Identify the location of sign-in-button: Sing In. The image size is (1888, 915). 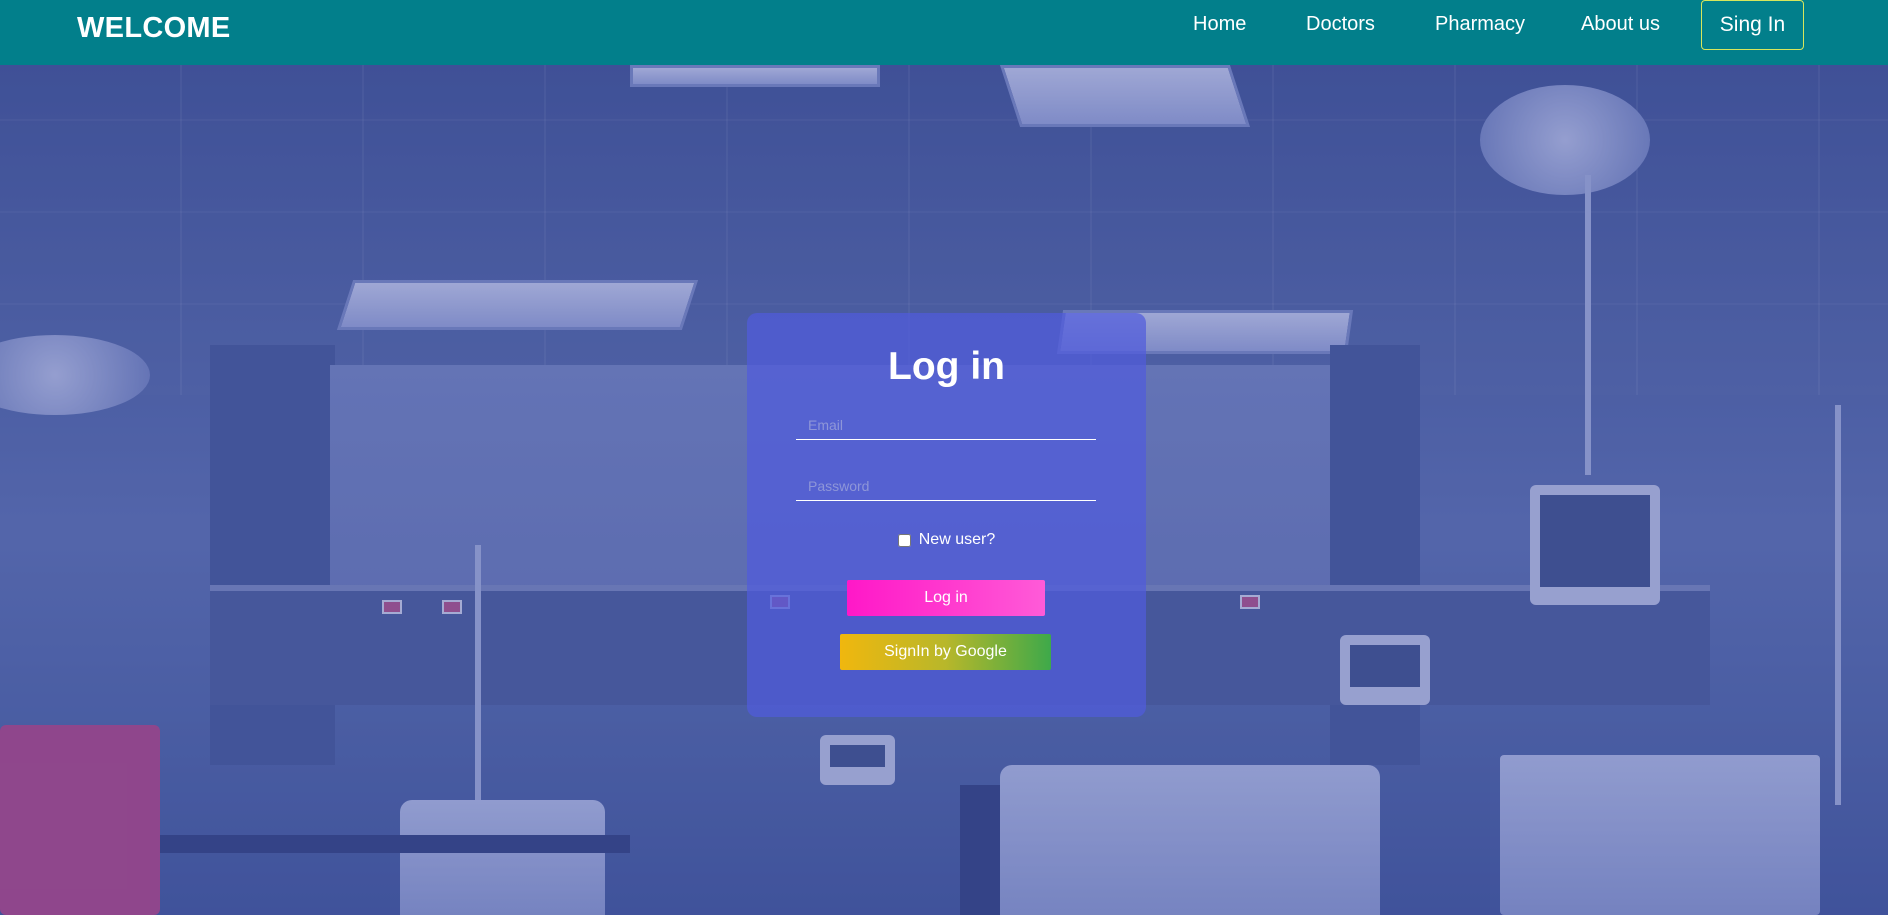
(1752, 25).